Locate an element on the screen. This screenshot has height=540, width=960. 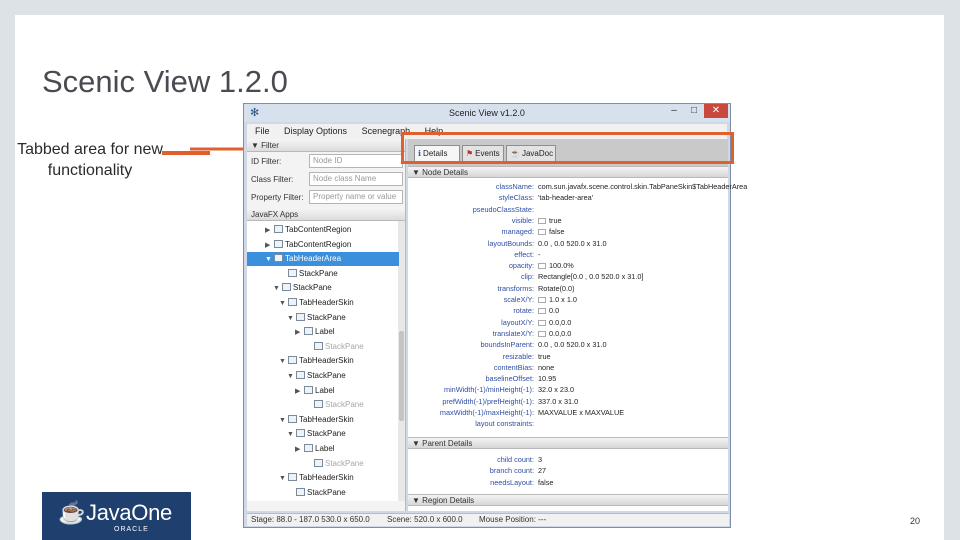
node-details-value-text: 0.0 , 0.0 520.0 x 31.0 is located at coordinates (572, 243).